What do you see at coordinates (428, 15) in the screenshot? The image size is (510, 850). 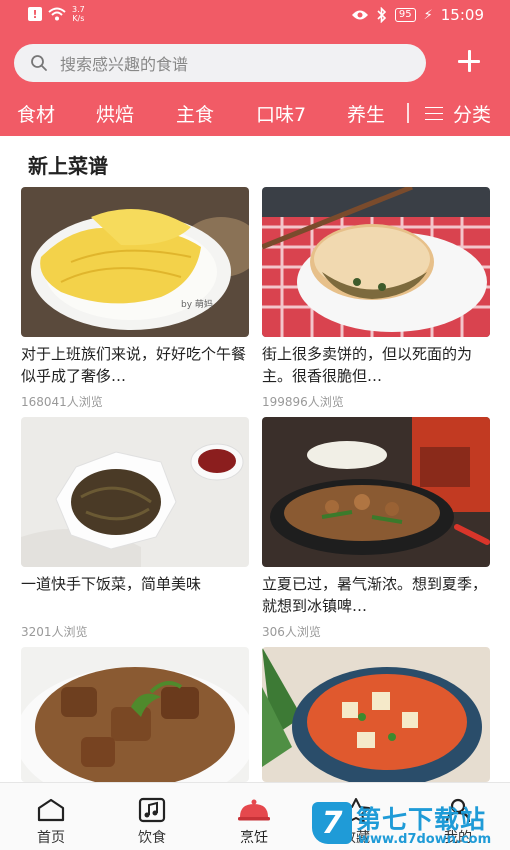 I see `charging-icon: ⚡` at bounding box center [428, 15].